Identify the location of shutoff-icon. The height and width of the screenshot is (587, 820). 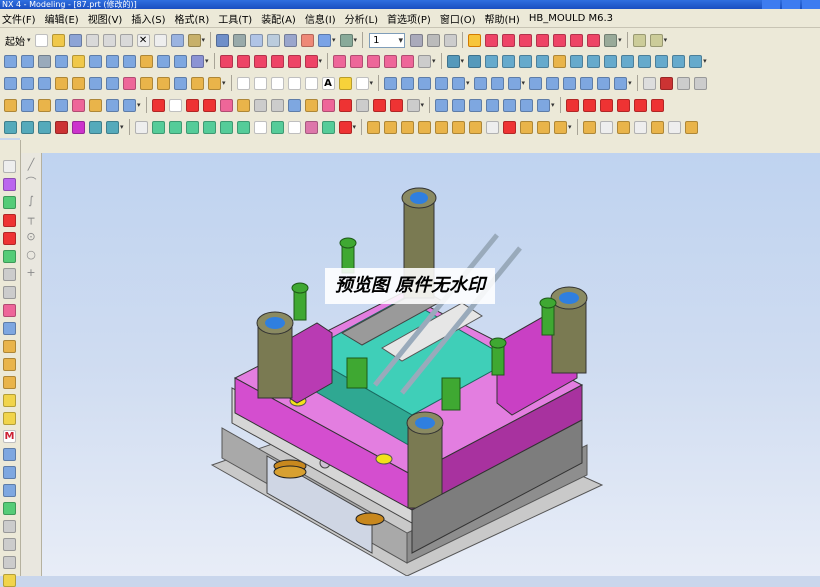
(442, 127).